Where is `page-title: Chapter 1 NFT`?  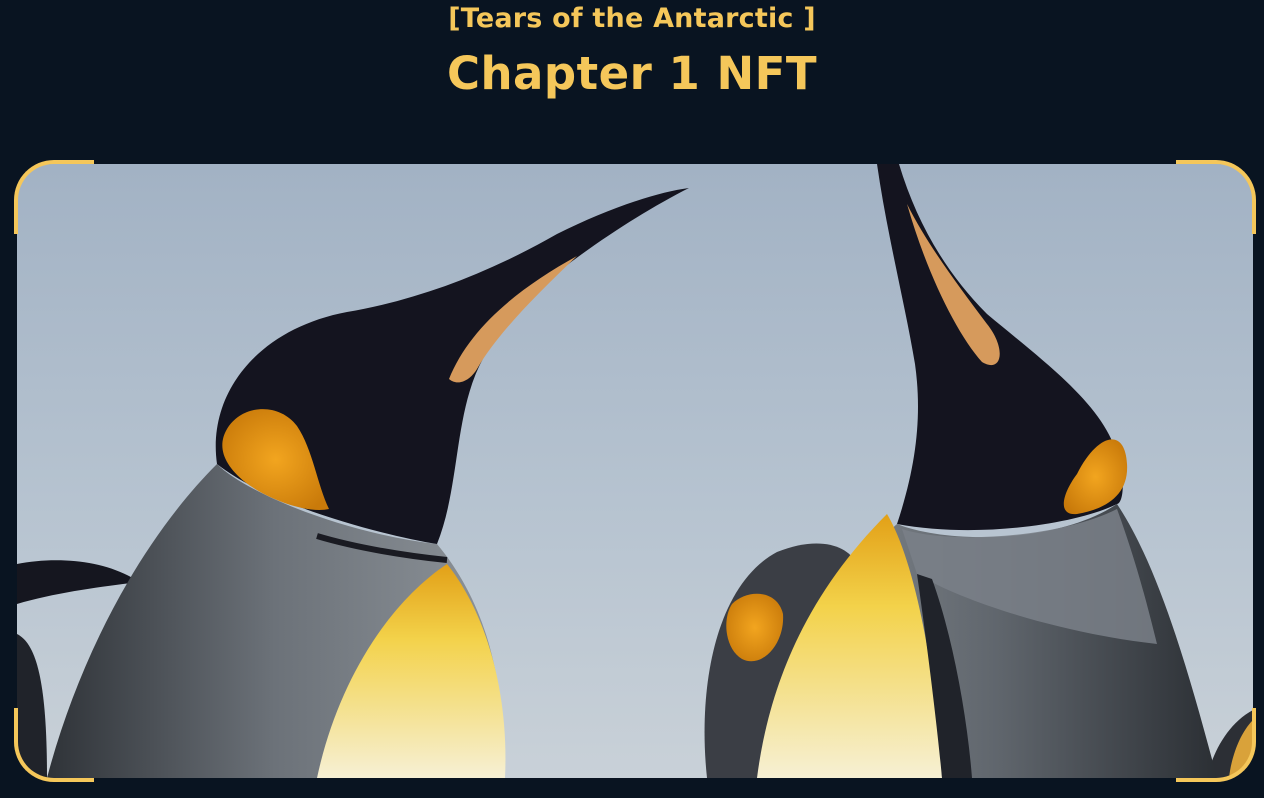
page-title: Chapter 1 NFT is located at coordinates (632, 73).